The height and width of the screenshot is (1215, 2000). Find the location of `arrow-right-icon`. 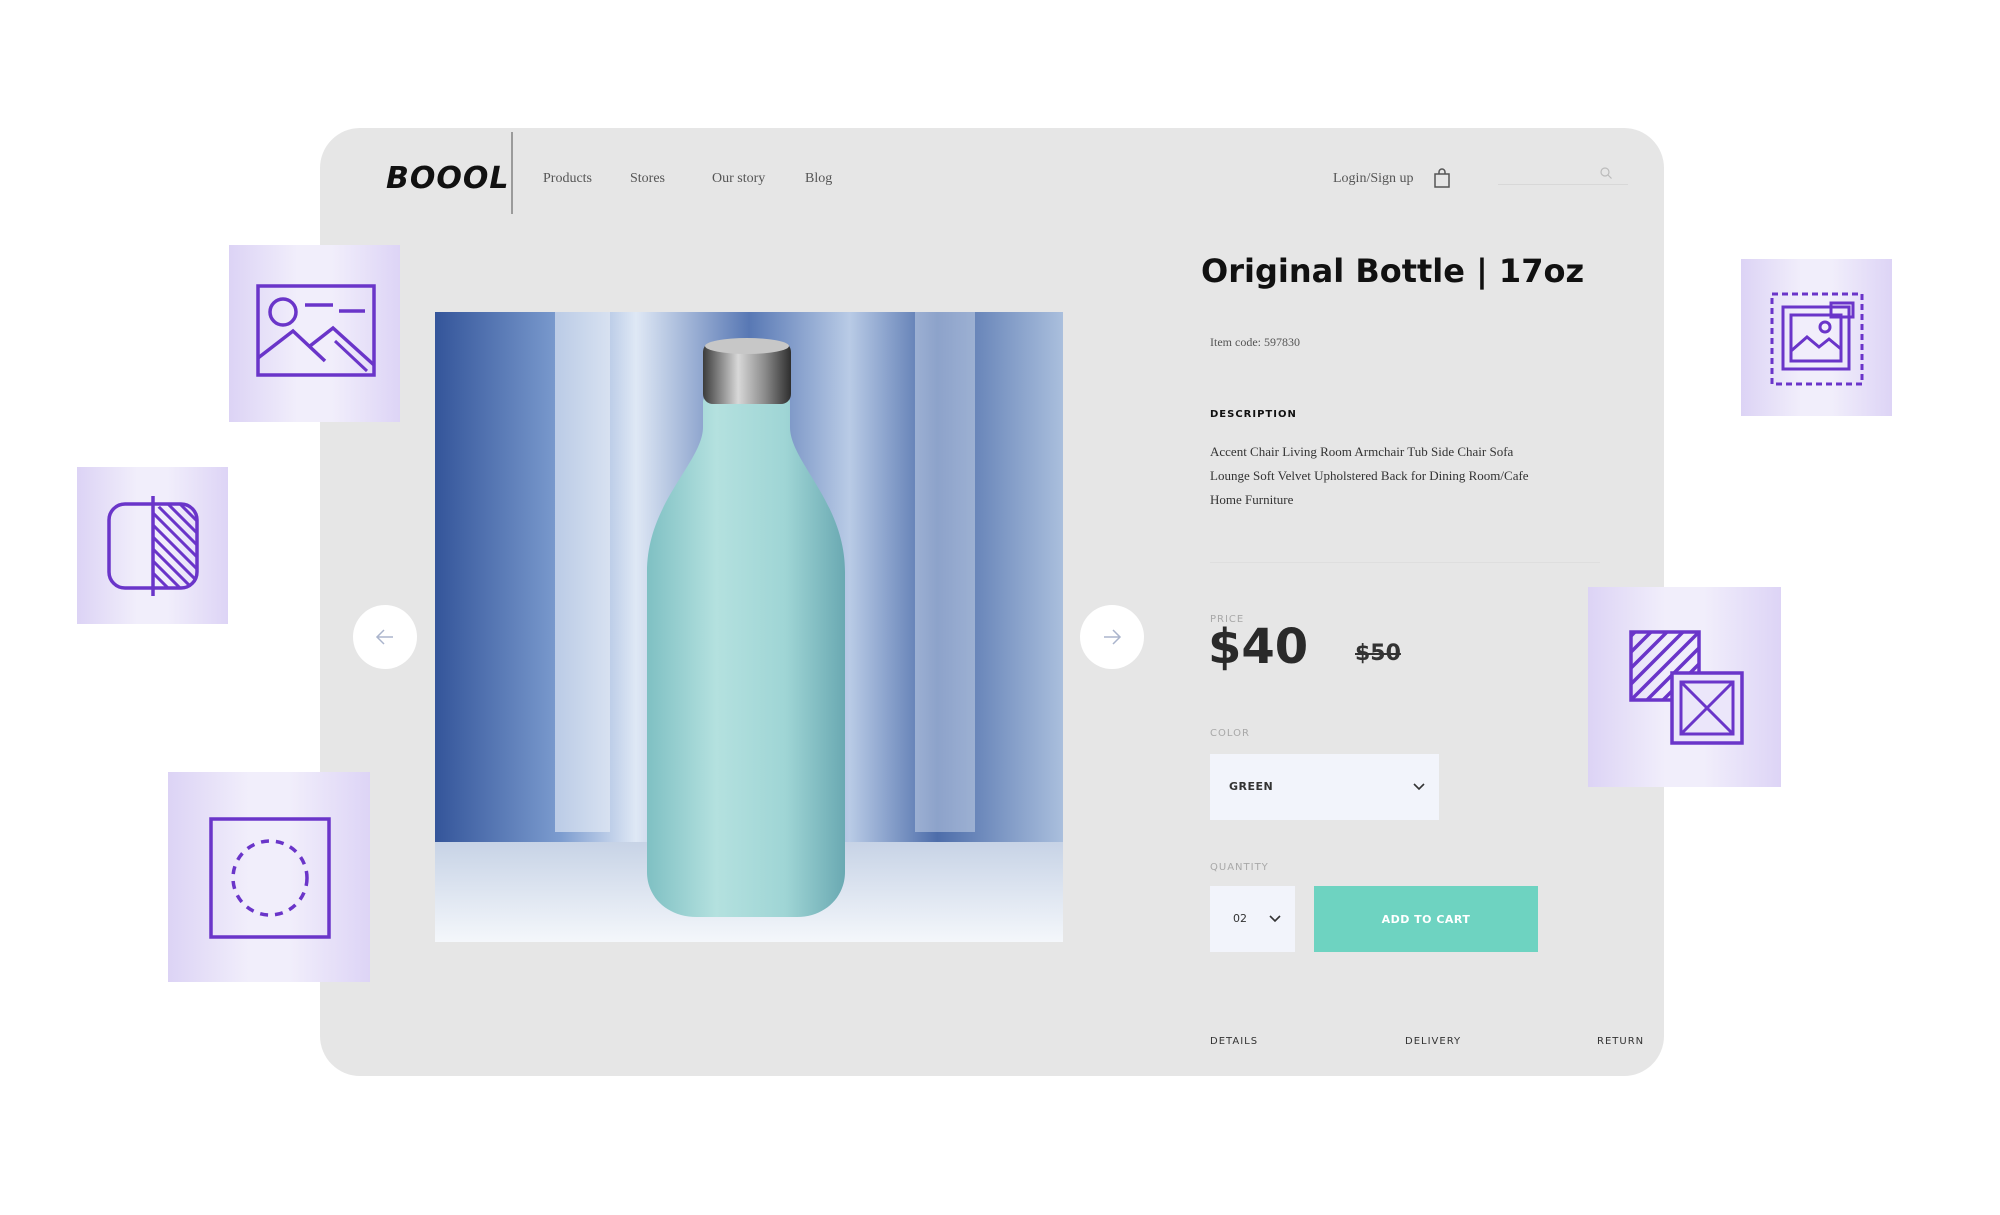

arrow-right-icon is located at coordinates (1113, 637).